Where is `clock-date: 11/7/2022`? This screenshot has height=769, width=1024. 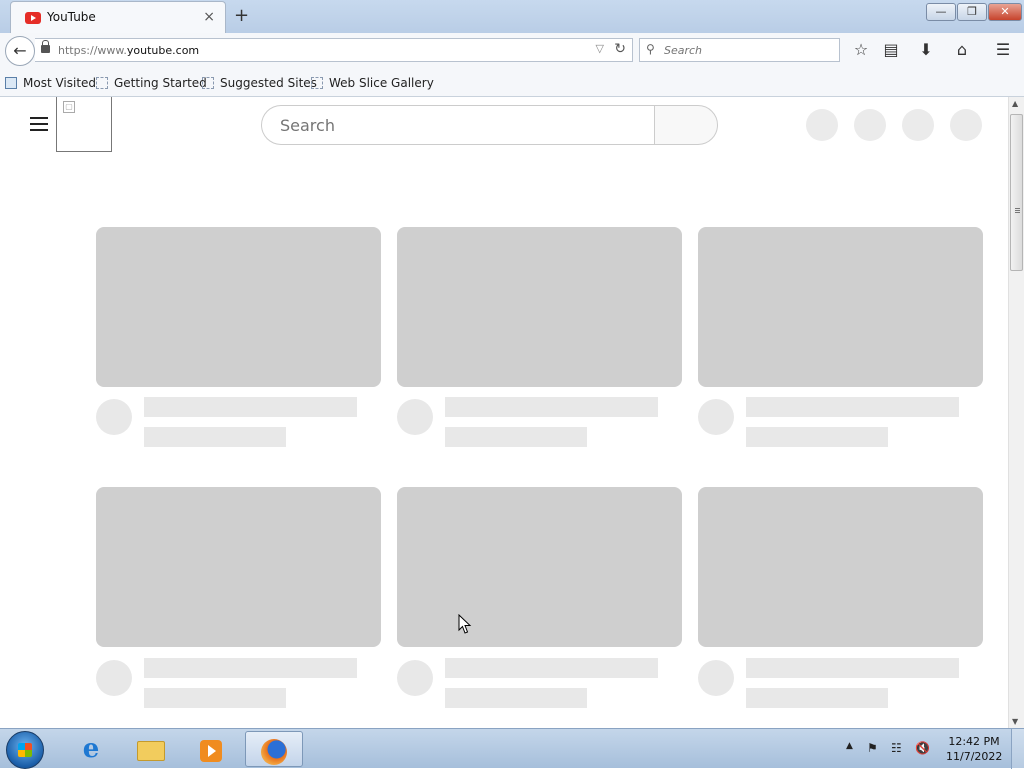 clock-date: 11/7/2022 is located at coordinates (974, 756).